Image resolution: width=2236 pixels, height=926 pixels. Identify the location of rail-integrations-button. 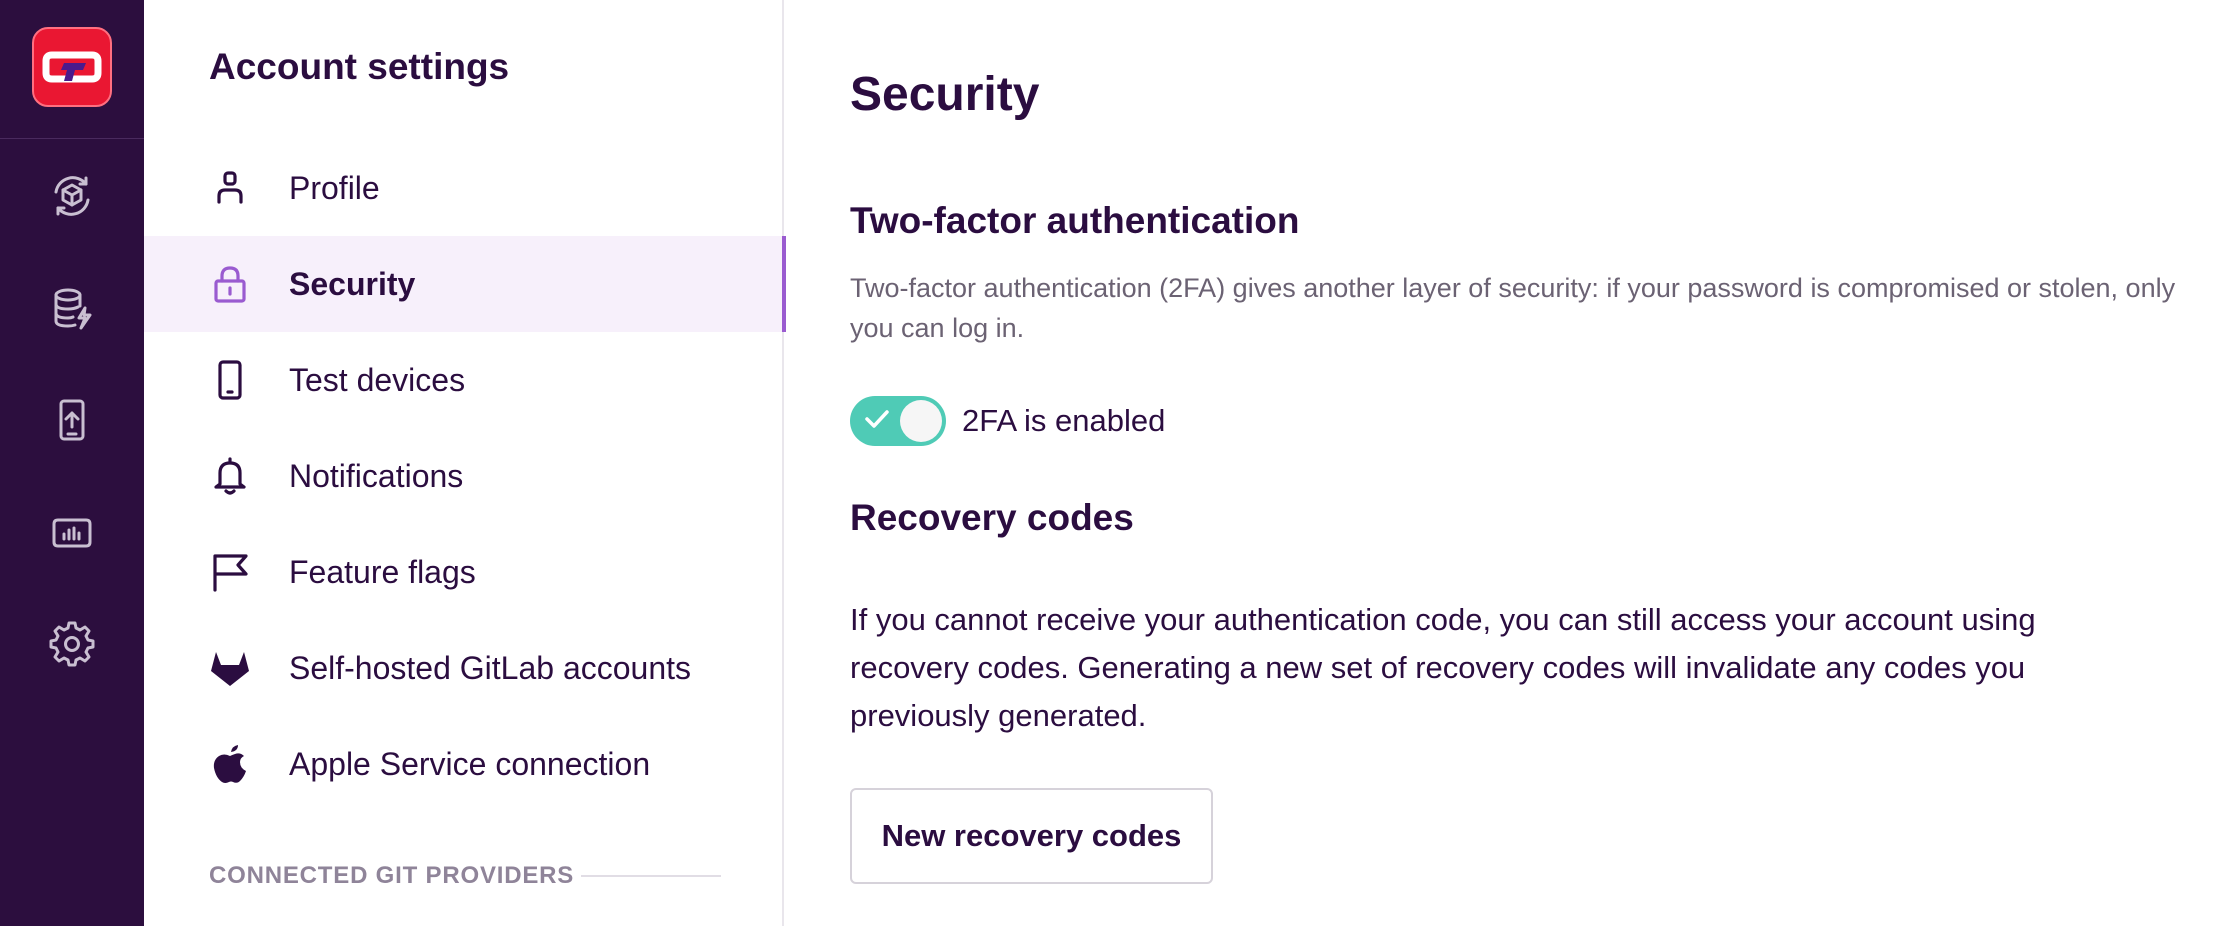
(72, 308).